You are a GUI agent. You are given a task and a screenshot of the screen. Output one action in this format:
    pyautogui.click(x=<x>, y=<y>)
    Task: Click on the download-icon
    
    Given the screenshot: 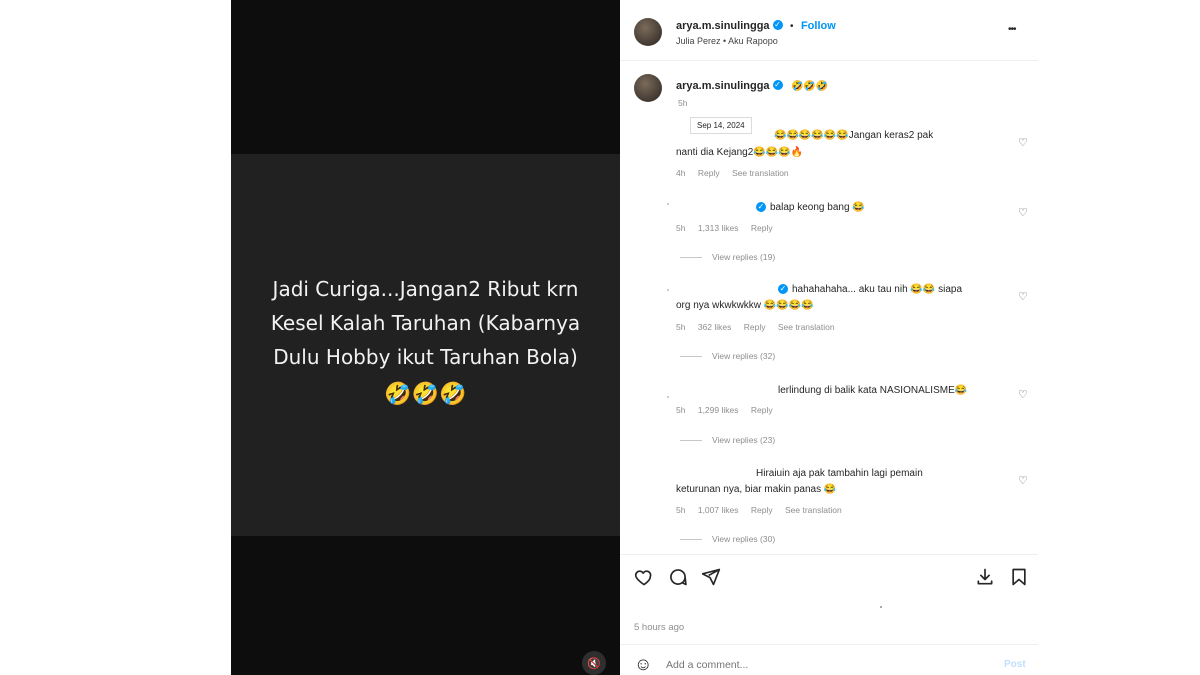 What is the action you would take?
    pyautogui.click(x=985, y=577)
    